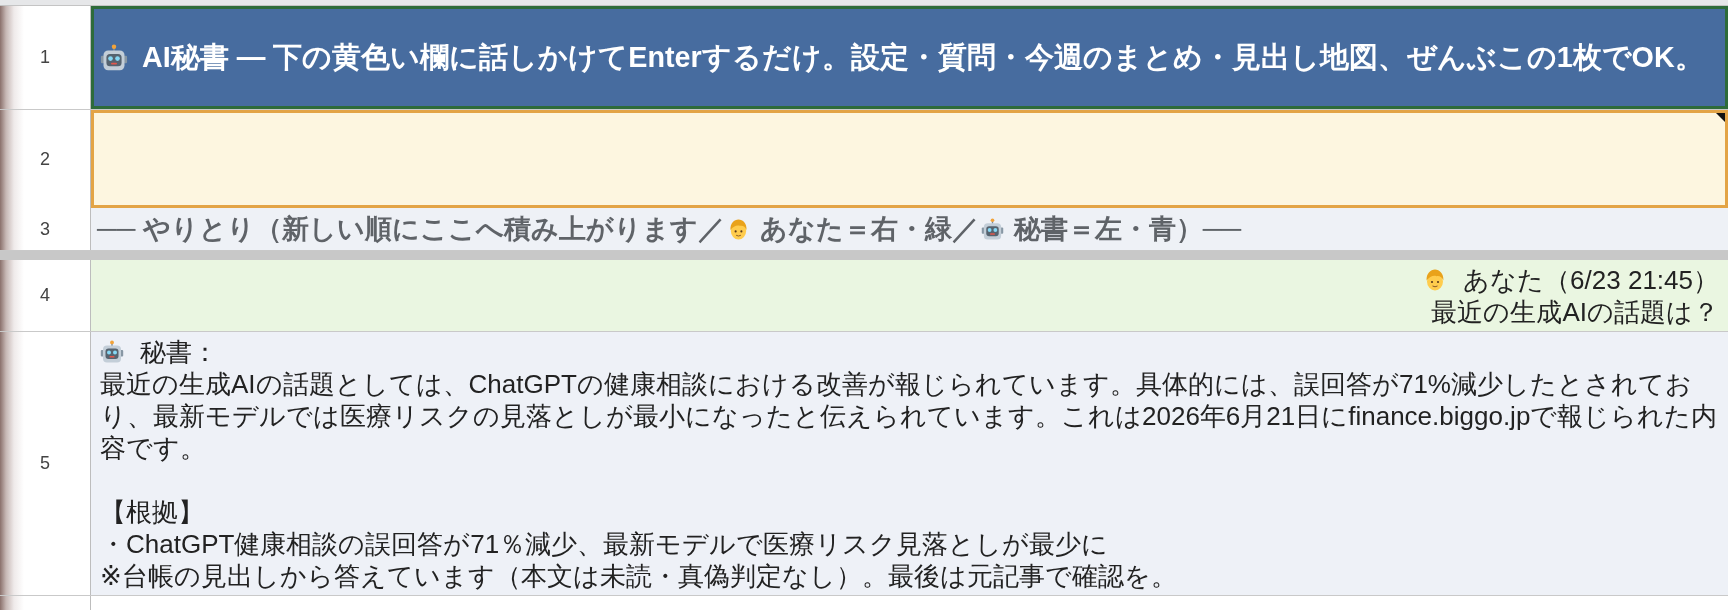  I want to click on row-header: 5, so click(45, 463).